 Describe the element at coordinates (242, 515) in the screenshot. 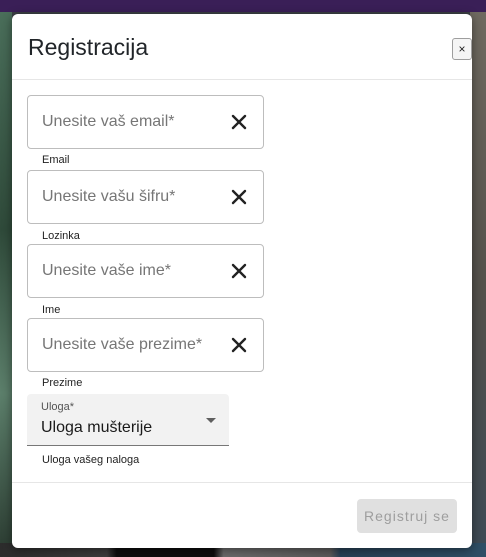

I see `dialog-footer: Registruj se` at that location.